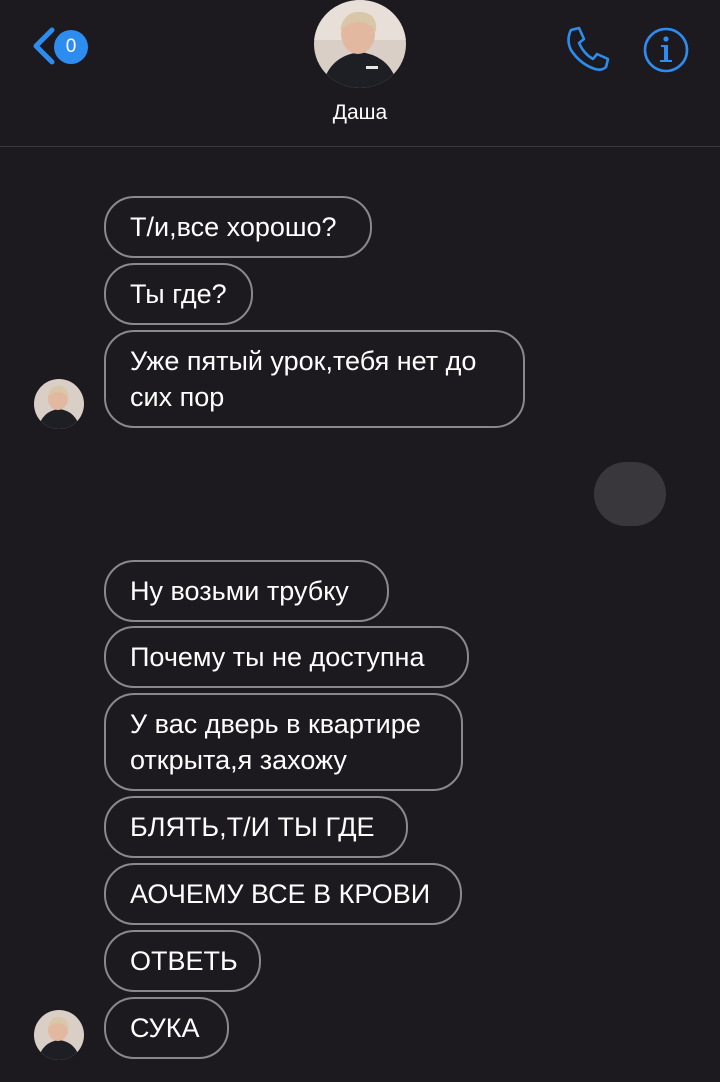 This screenshot has height=1082, width=720. I want to click on message-text: БЛЯТЬ,Т/И ТЫ ГДЕ, so click(252, 827).